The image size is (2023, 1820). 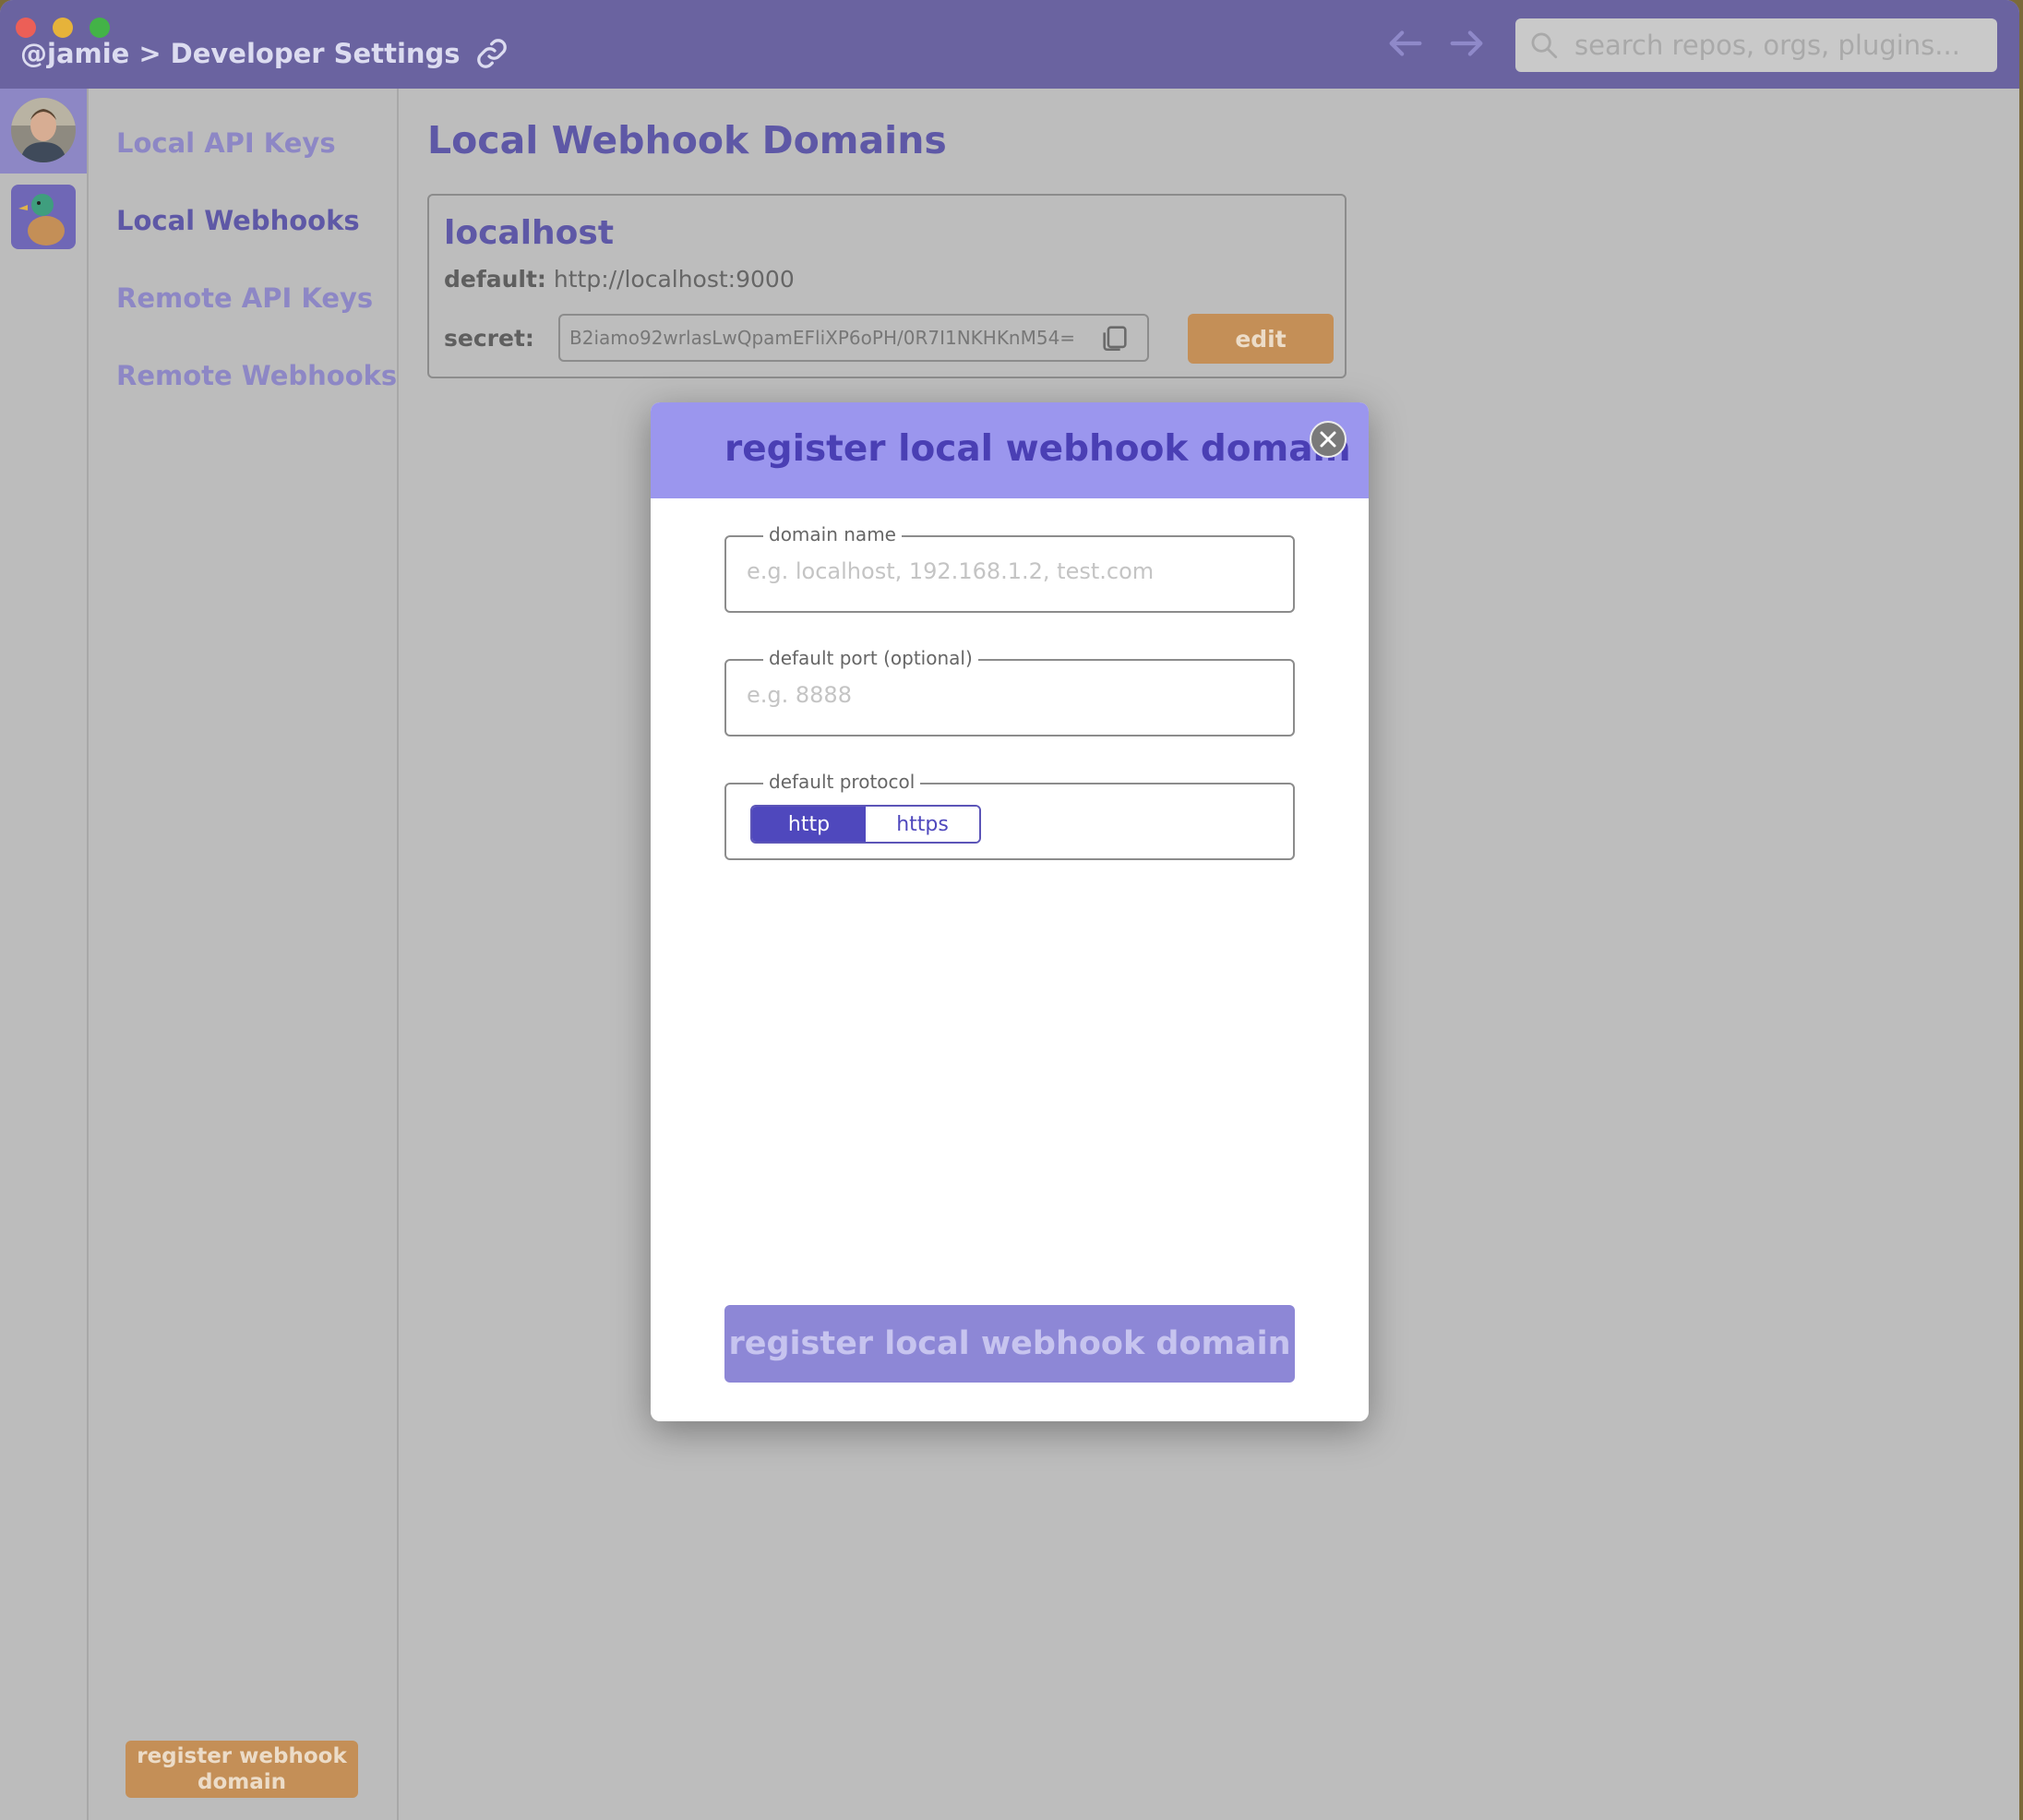 I want to click on page-title: Local Webhook Domains, so click(x=687, y=140).